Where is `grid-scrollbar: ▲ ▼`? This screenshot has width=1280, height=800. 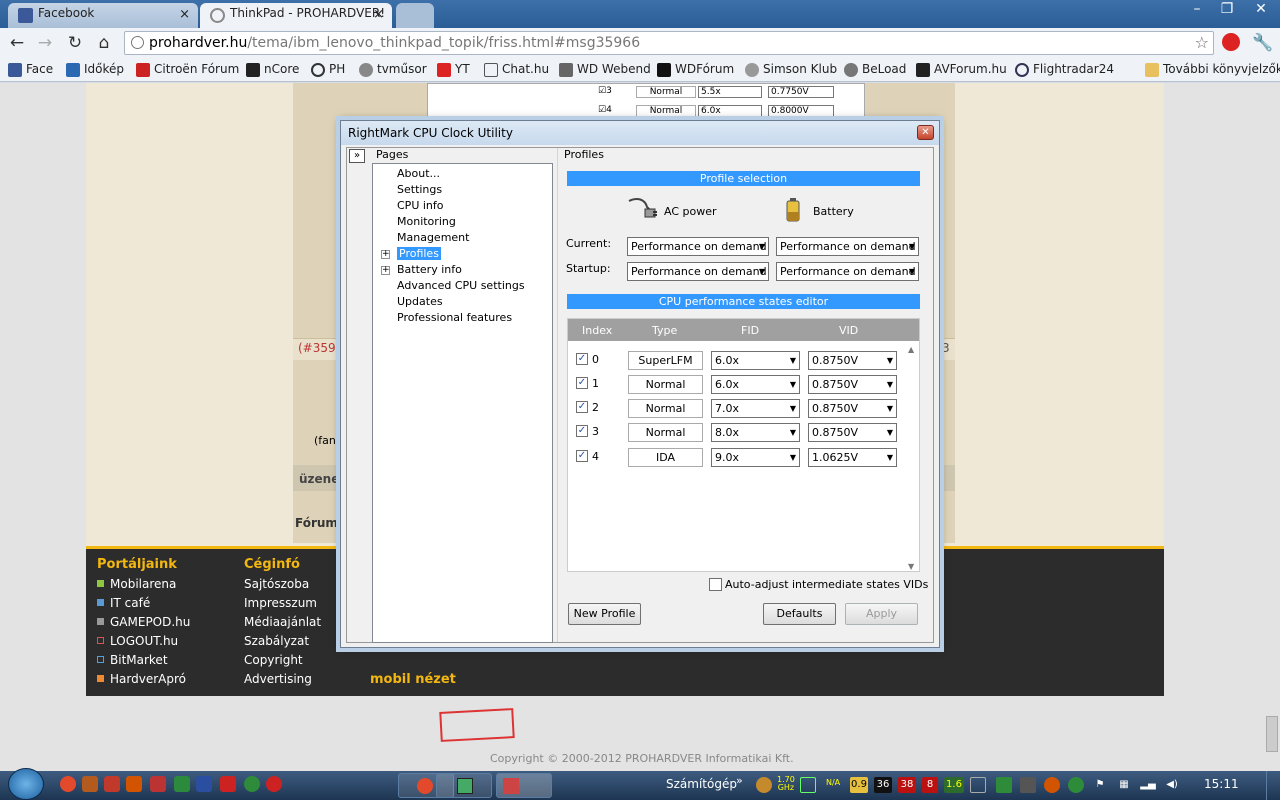
grid-scrollbar: ▲ ▼ is located at coordinates (913, 458).